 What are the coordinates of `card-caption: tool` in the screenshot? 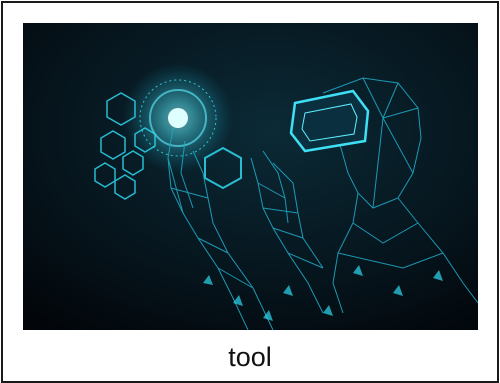 It's located at (250, 357).